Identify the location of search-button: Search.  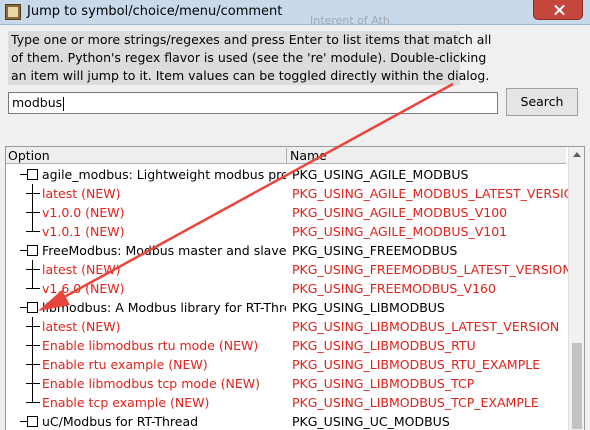
(542, 102).